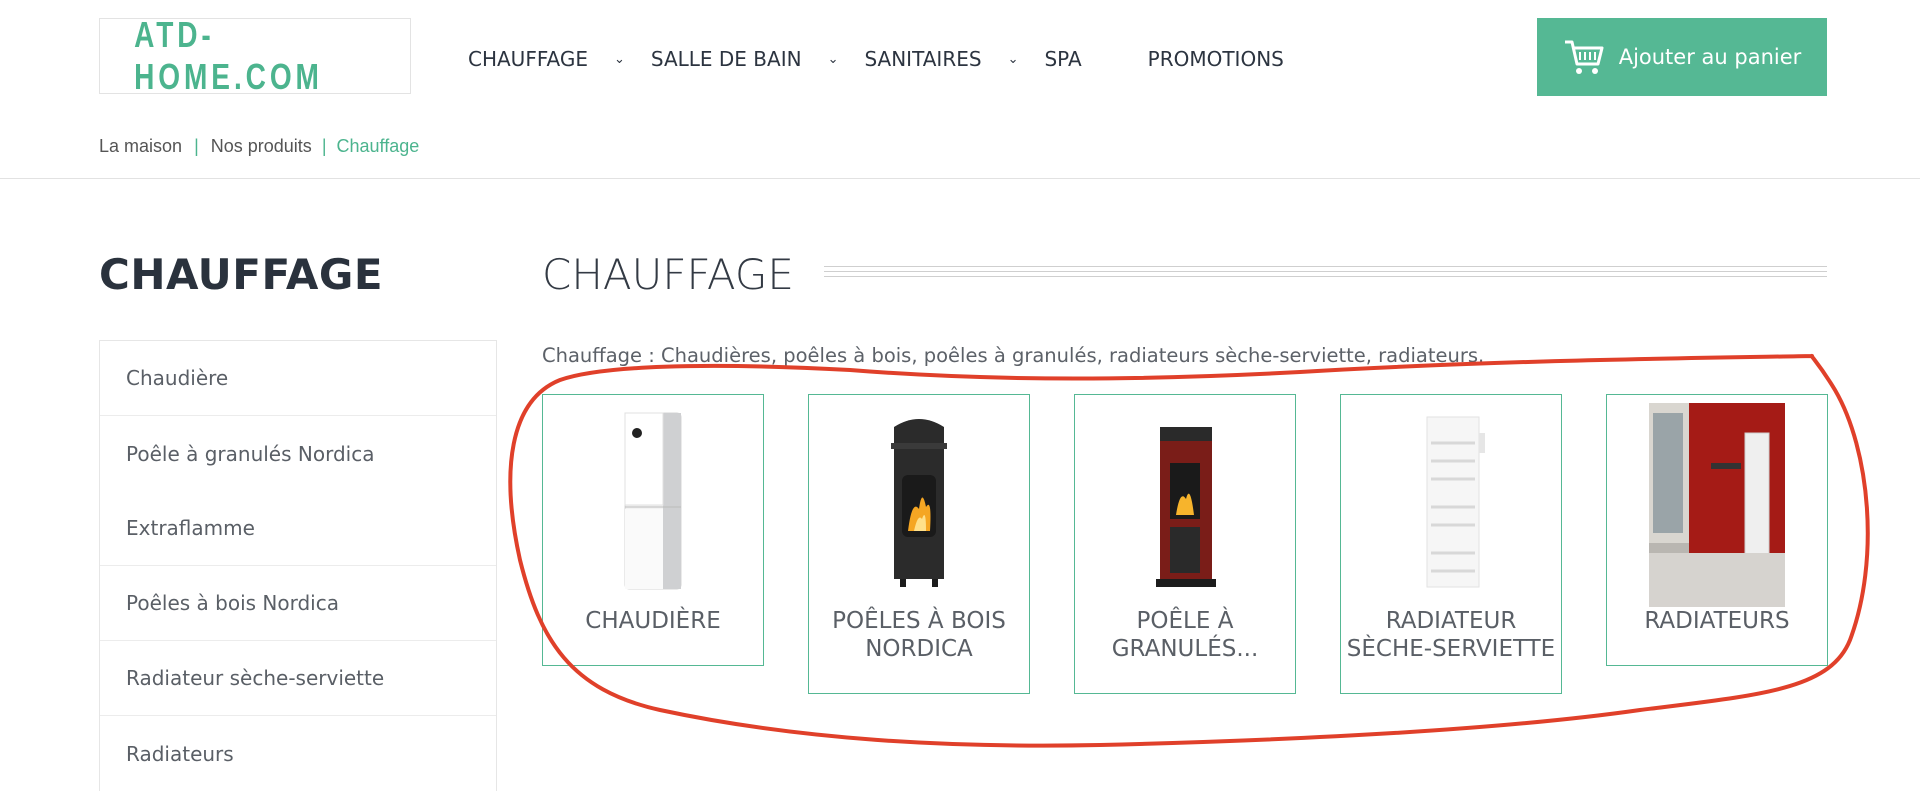  What do you see at coordinates (378, 146) in the screenshot?
I see `breadcrumb-current: Chauffage` at bounding box center [378, 146].